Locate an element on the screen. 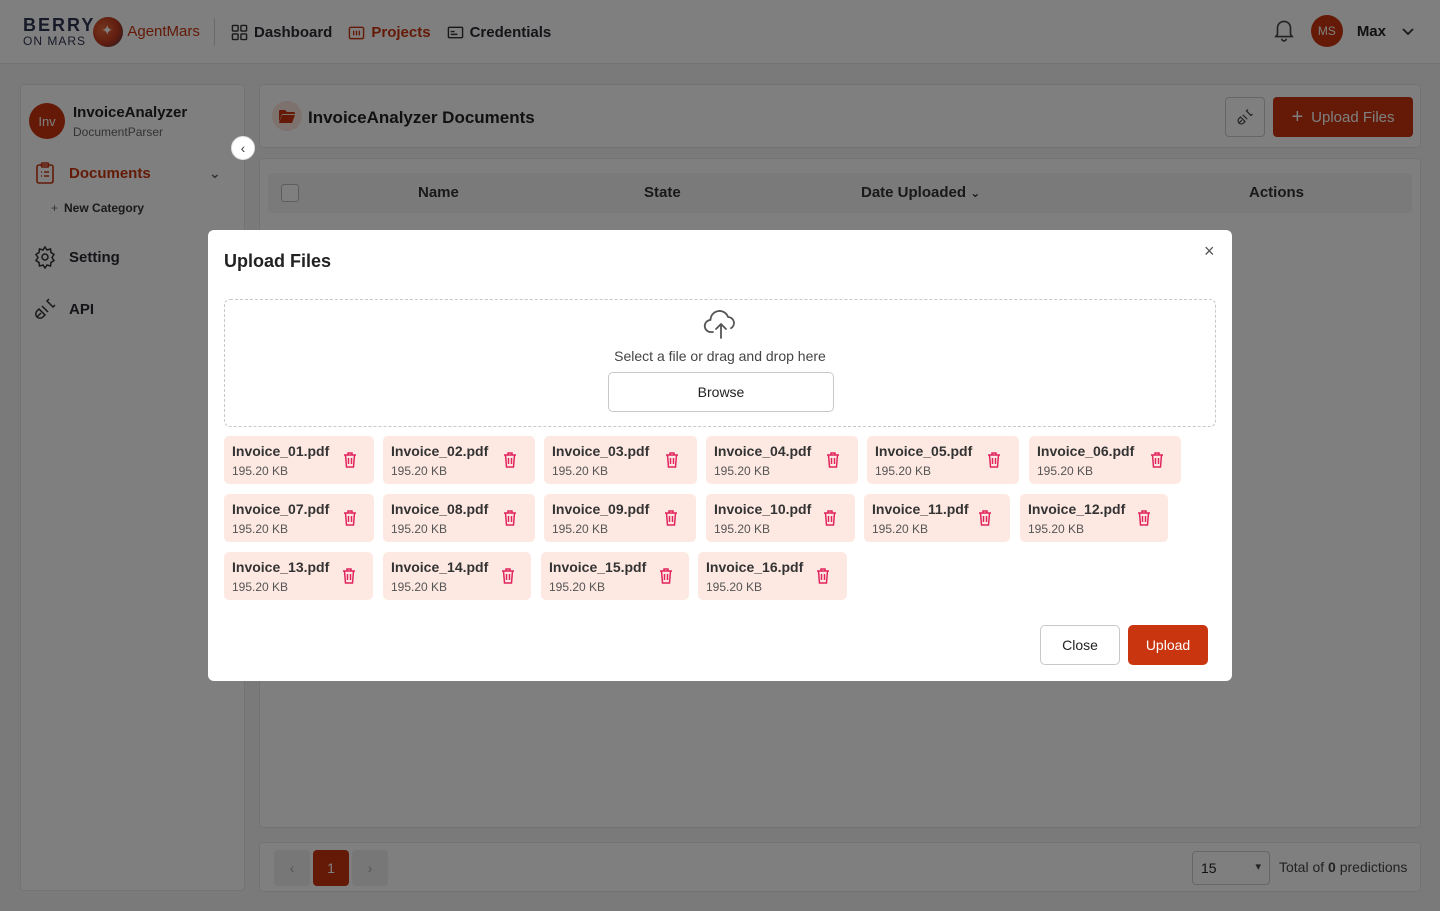 This screenshot has width=1440, height=911. file-chip: Invoice_07.pdf 195.20 KB is located at coordinates (299, 518).